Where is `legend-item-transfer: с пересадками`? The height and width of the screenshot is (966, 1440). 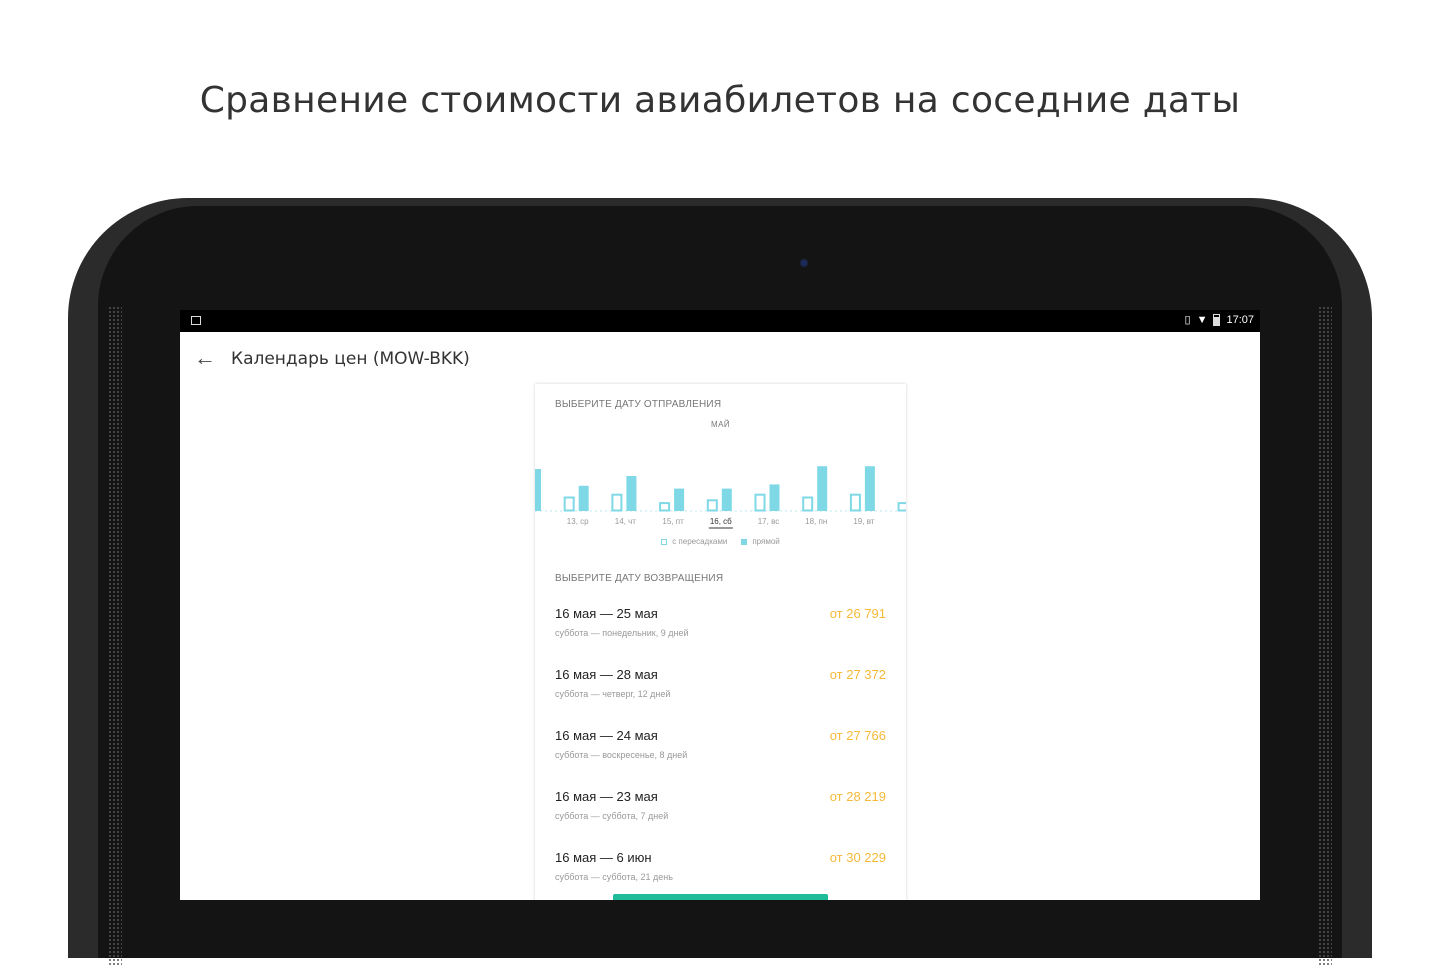 legend-item-transfer: с пересадками is located at coordinates (694, 541).